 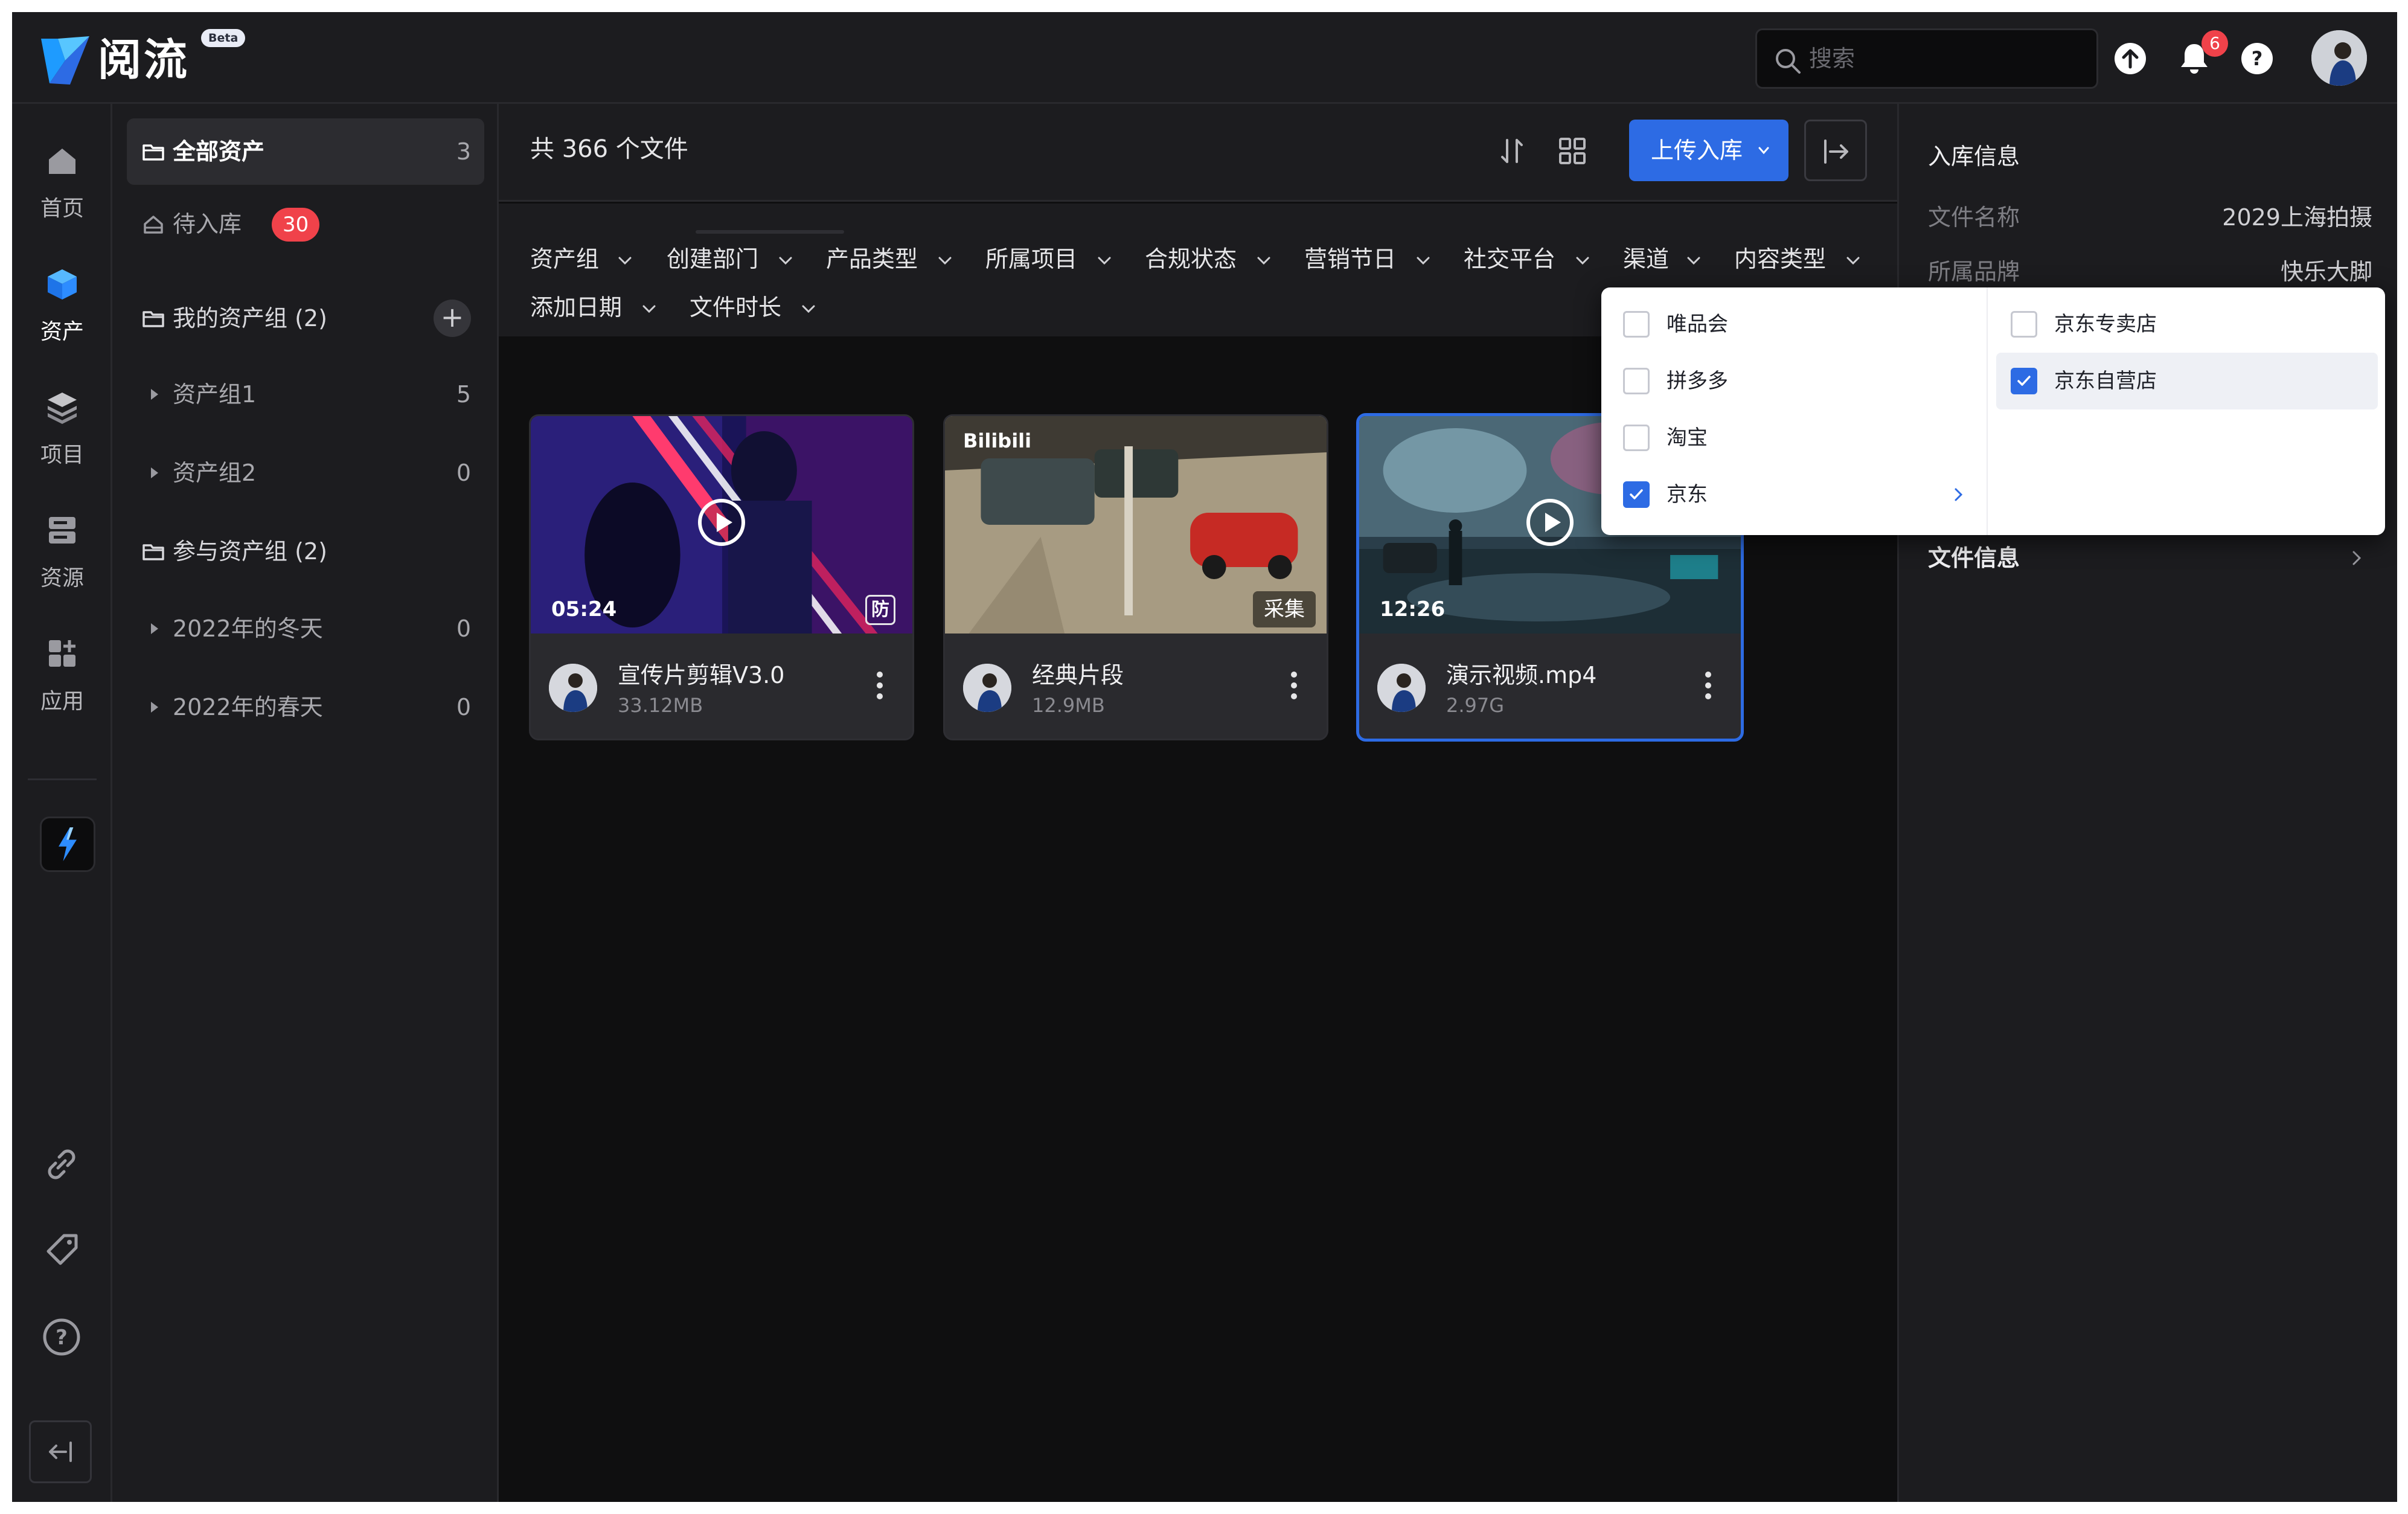 What do you see at coordinates (224, 38) in the screenshot?
I see `beta-badge: Beta` at bounding box center [224, 38].